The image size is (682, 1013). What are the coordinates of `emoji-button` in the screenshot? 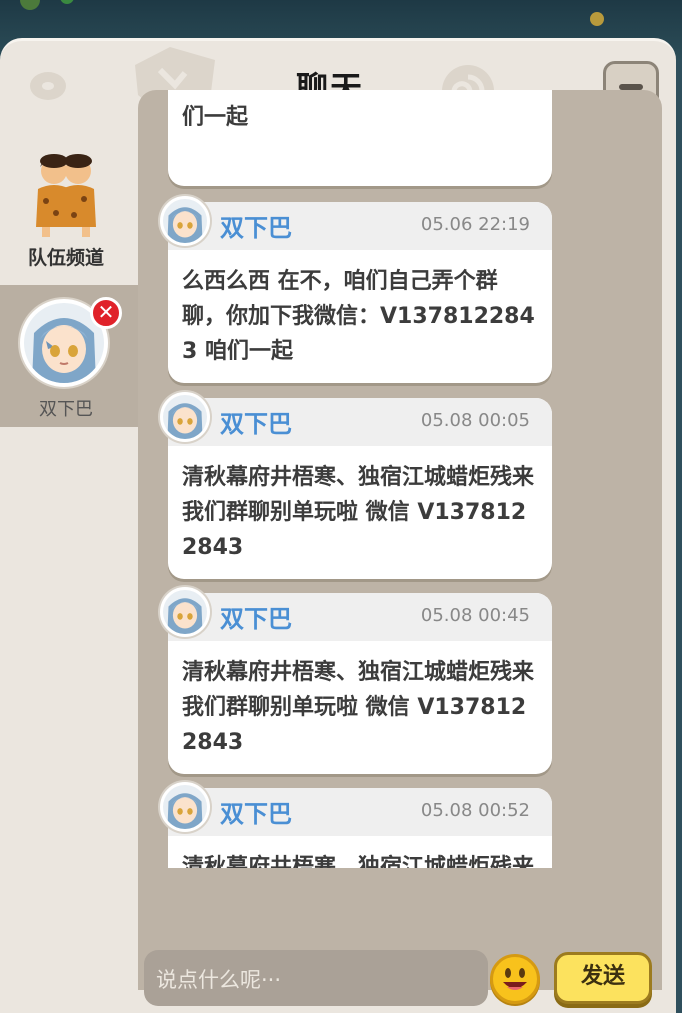 It's located at (515, 979).